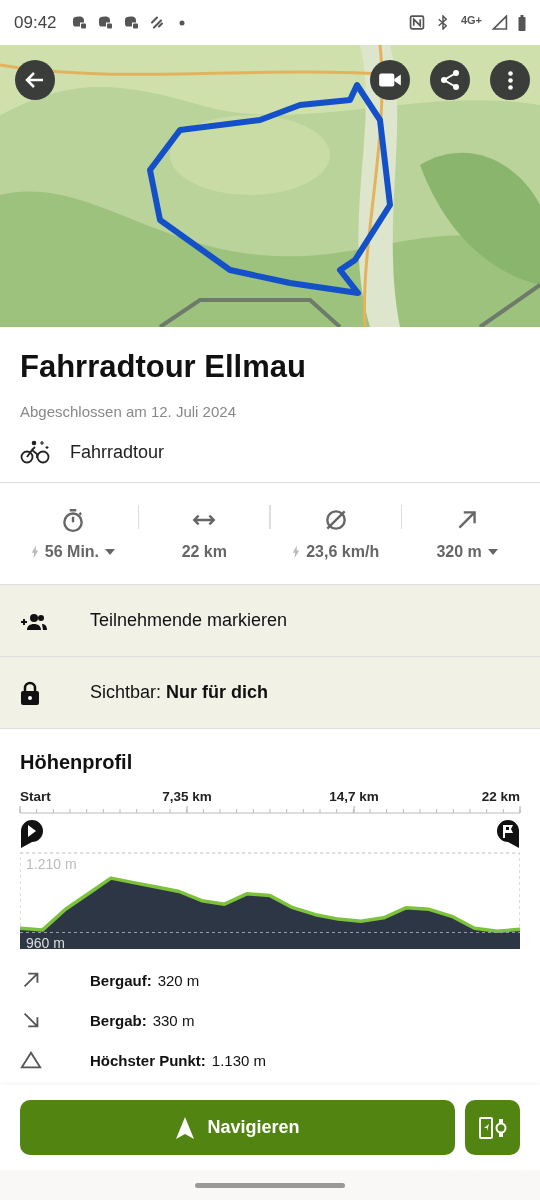 This screenshot has width=540, height=1200. I want to click on stat-value: 22 km, so click(204, 551).